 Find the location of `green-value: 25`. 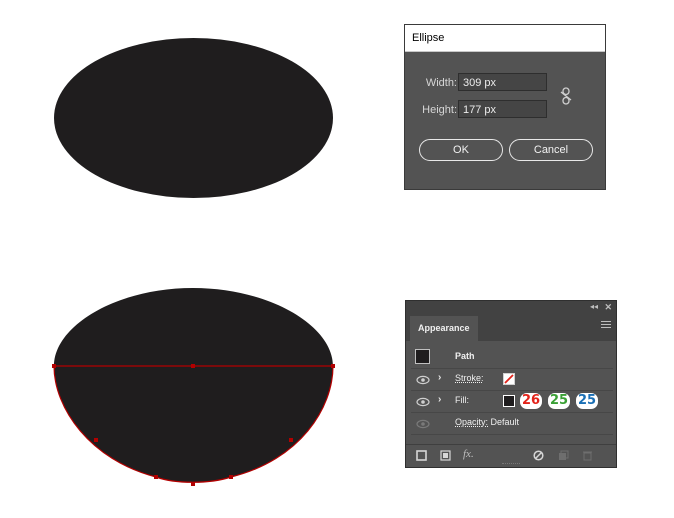

green-value: 25 is located at coordinates (559, 400).